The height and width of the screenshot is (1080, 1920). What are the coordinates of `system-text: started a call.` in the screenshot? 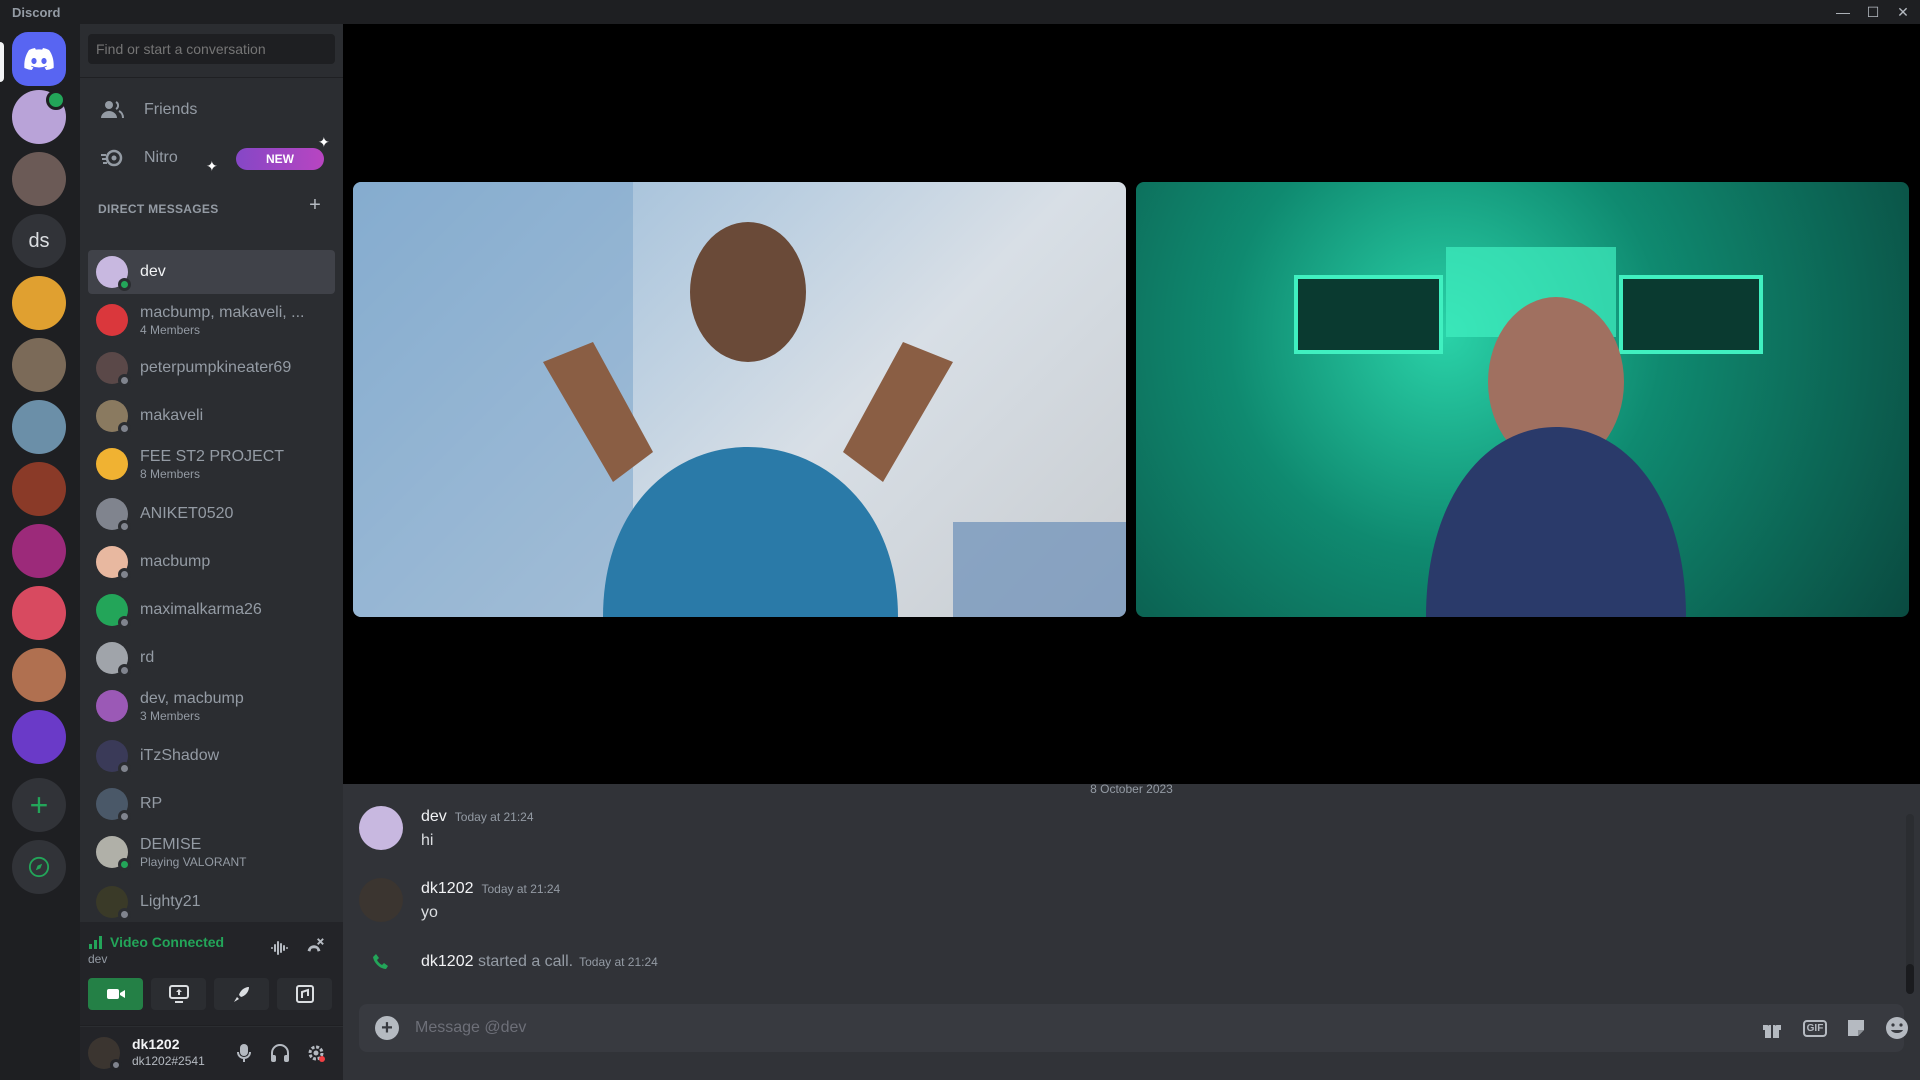 It's located at (525, 961).